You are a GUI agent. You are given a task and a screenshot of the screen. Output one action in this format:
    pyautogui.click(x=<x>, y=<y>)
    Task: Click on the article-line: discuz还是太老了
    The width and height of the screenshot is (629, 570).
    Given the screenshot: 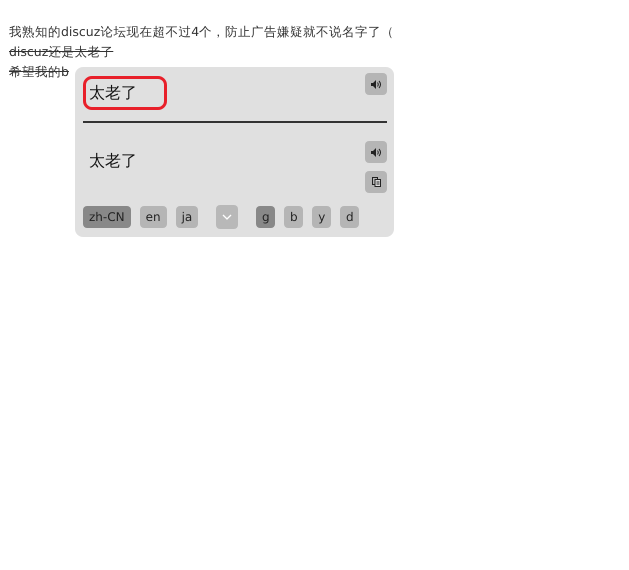 What is the action you would take?
    pyautogui.click(x=61, y=52)
    